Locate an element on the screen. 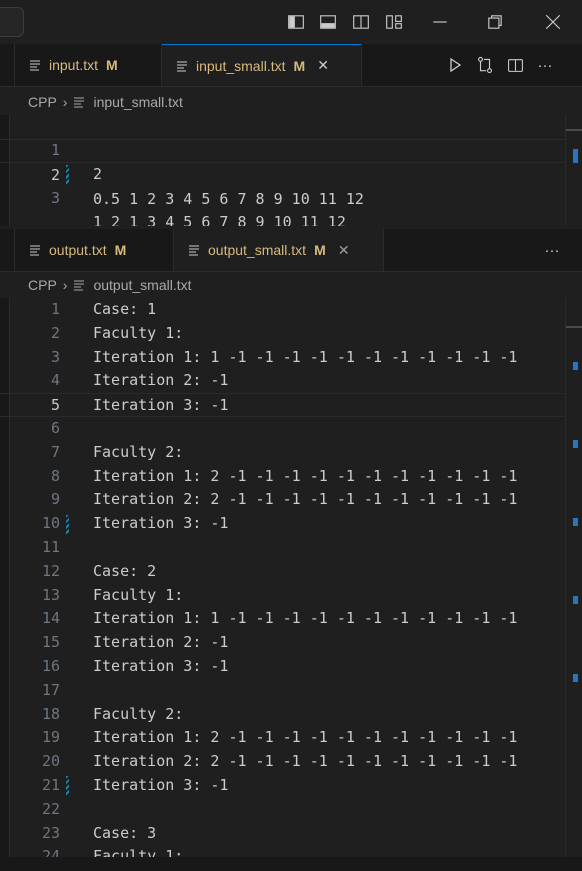 The height and width of the screenshot is (871, 582). restore-icon is located at coordinates (495, 22).